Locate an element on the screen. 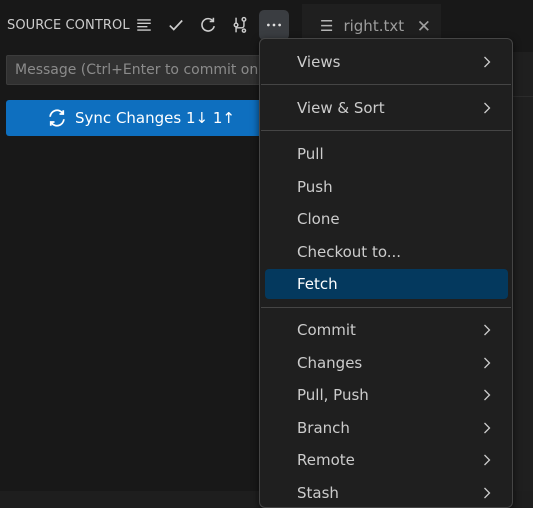 The image size is (533, 508). close-icon: ✕ is located at coordinates (424, 27).